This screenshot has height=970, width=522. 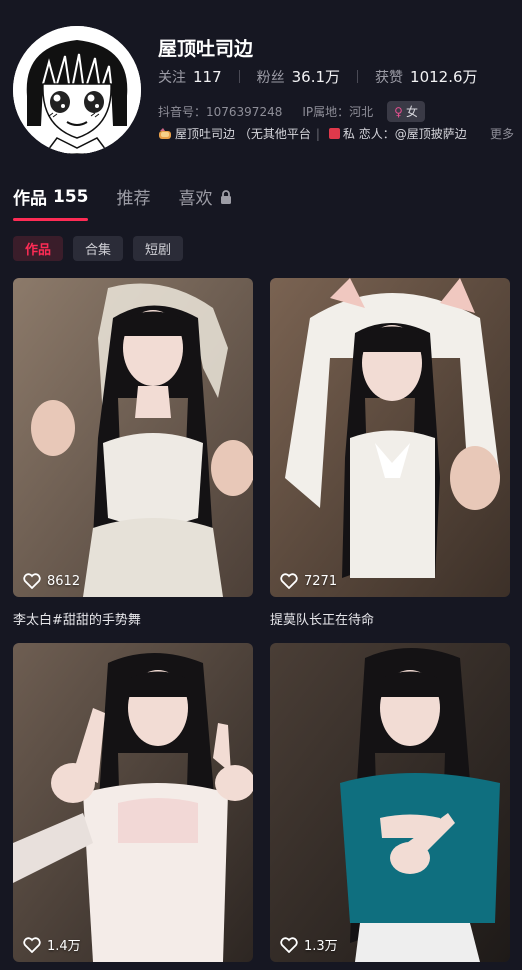 What do you see at coordinates (405, 133) in the screenshot?
I see `bio-text-2: 私 恋人：@屋顶披萨边` at bounding box center [405, 133].